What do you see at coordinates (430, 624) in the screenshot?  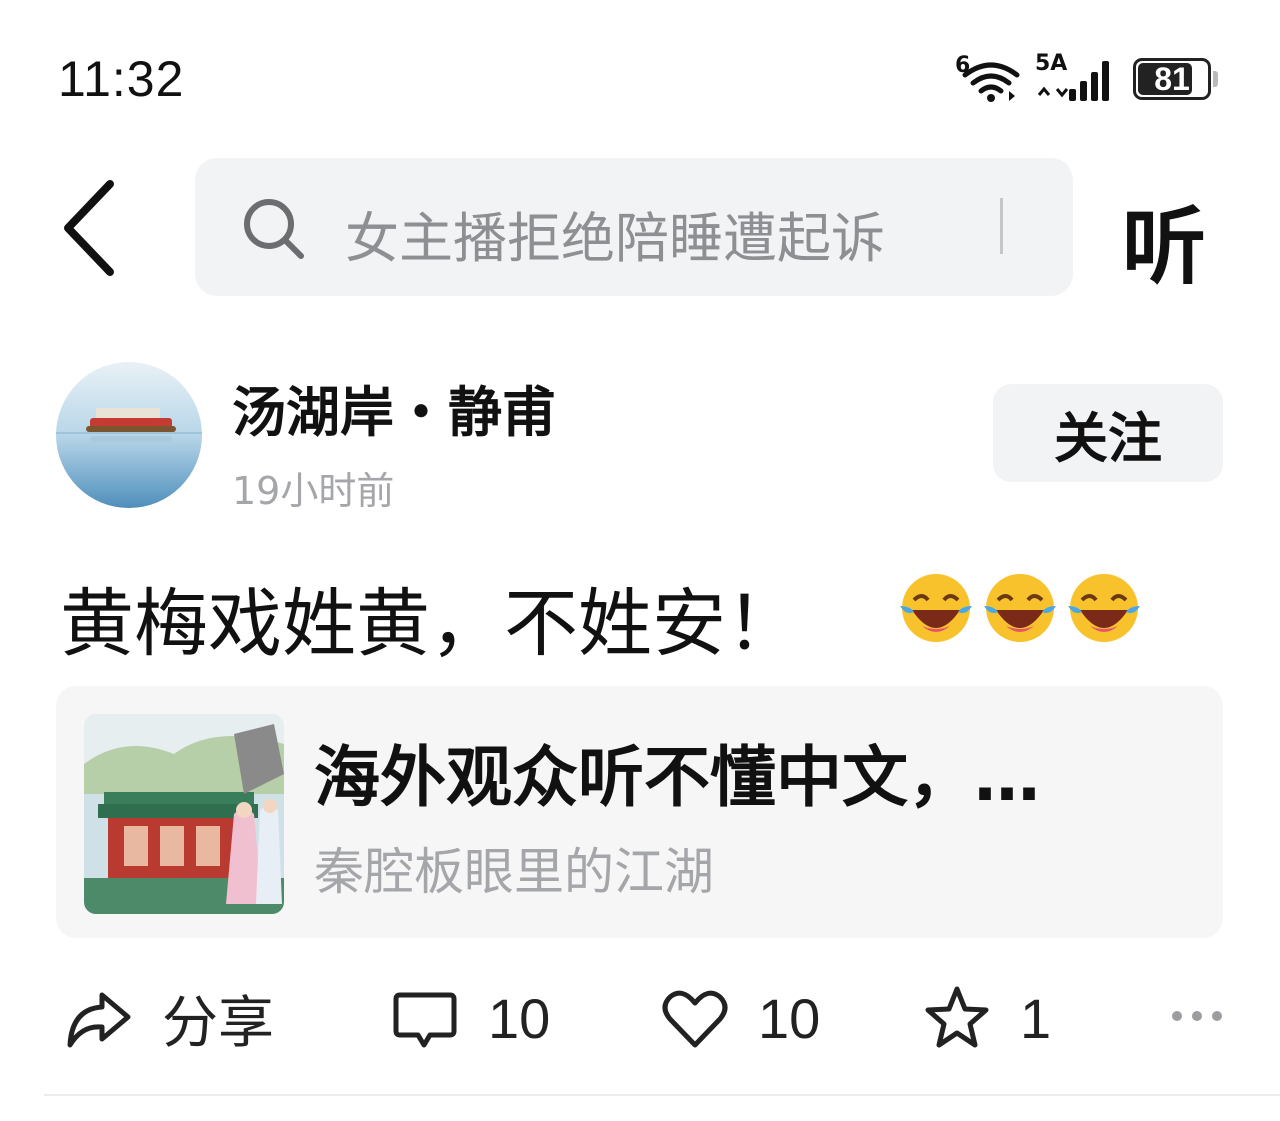 I see `post-text: 黄梅戏姓黄，不姓安！` at bounding box center [430, 624].